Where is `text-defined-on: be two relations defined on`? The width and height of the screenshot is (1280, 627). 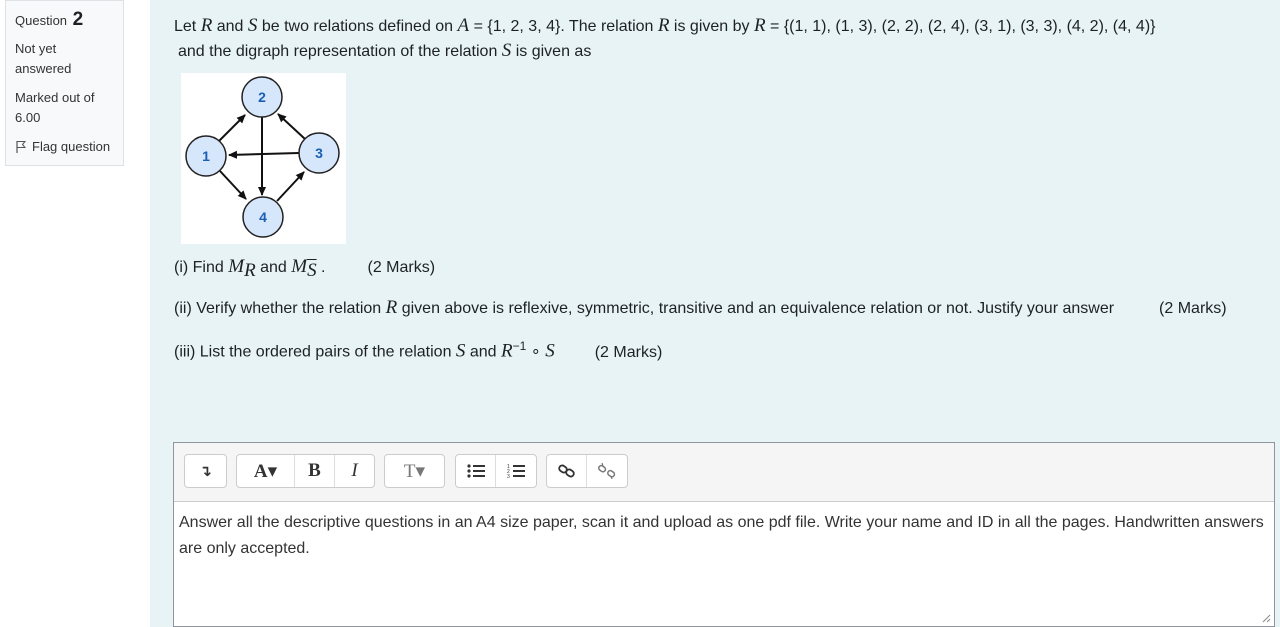
text-defined-on: be two relations defined on is located at coordinates (357, 26).